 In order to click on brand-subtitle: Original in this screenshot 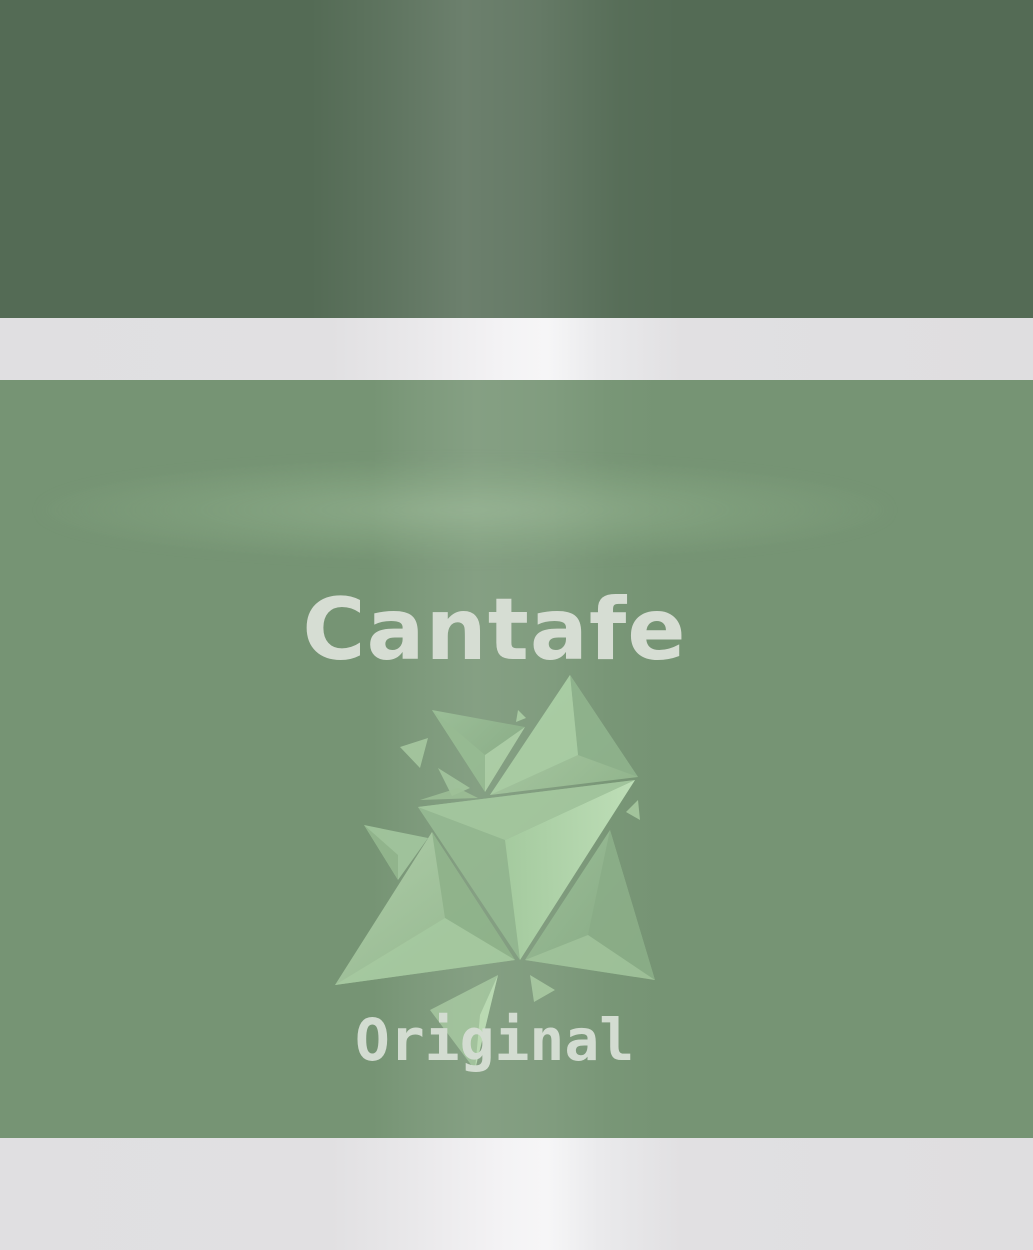, I will do `click(494, 1040)`.